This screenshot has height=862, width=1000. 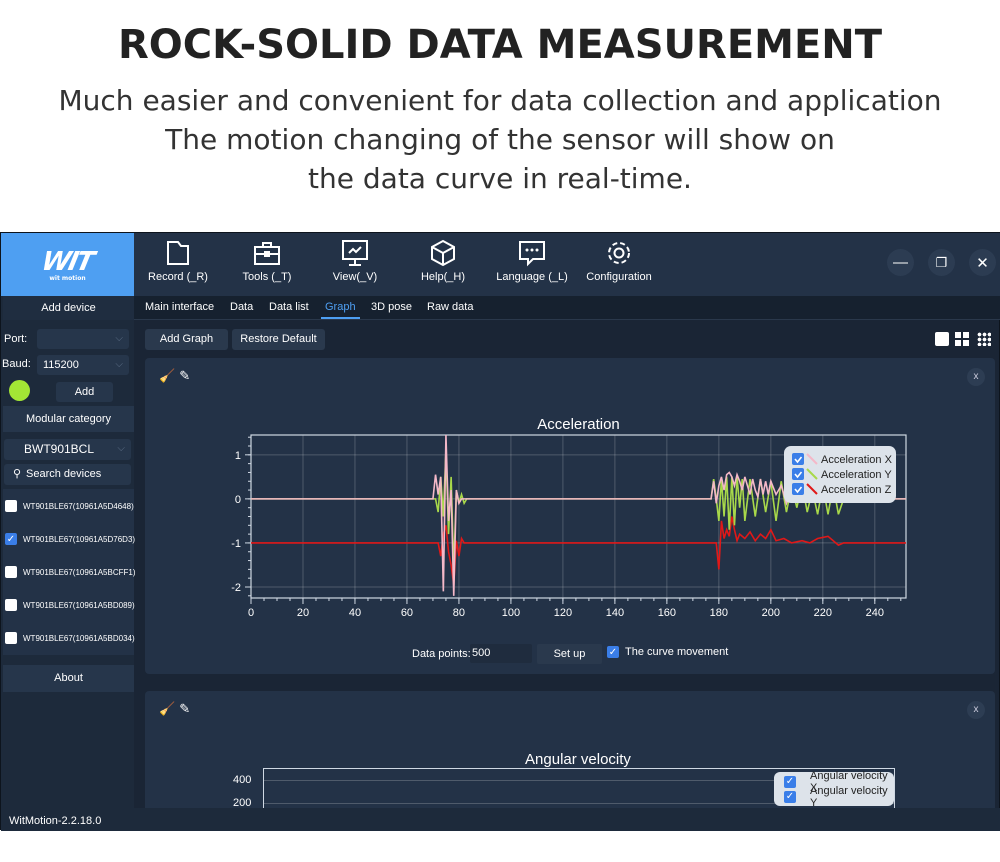 What do you see at coordinates (355, 613) in the screenshot?
I see `x-tick-label: 40` at bounding box center [355, 613].